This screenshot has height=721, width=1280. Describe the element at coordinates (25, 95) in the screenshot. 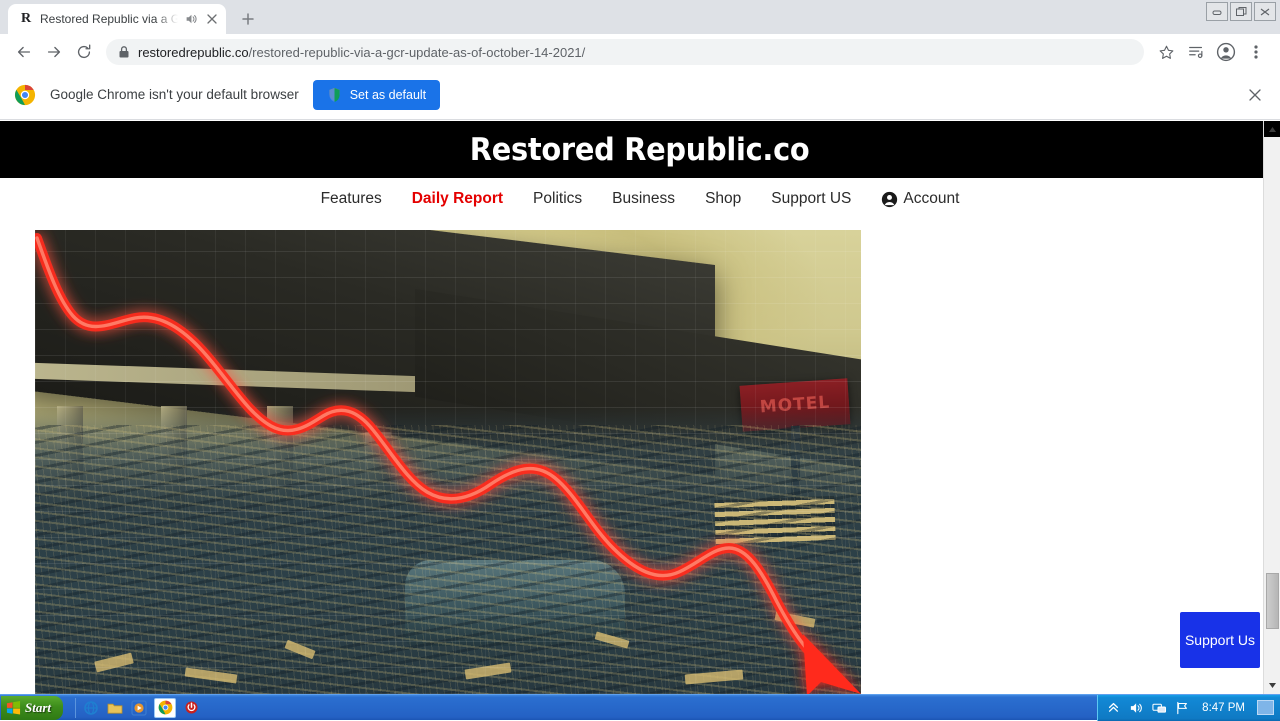

I see `chrome-logo-icon` at that location.